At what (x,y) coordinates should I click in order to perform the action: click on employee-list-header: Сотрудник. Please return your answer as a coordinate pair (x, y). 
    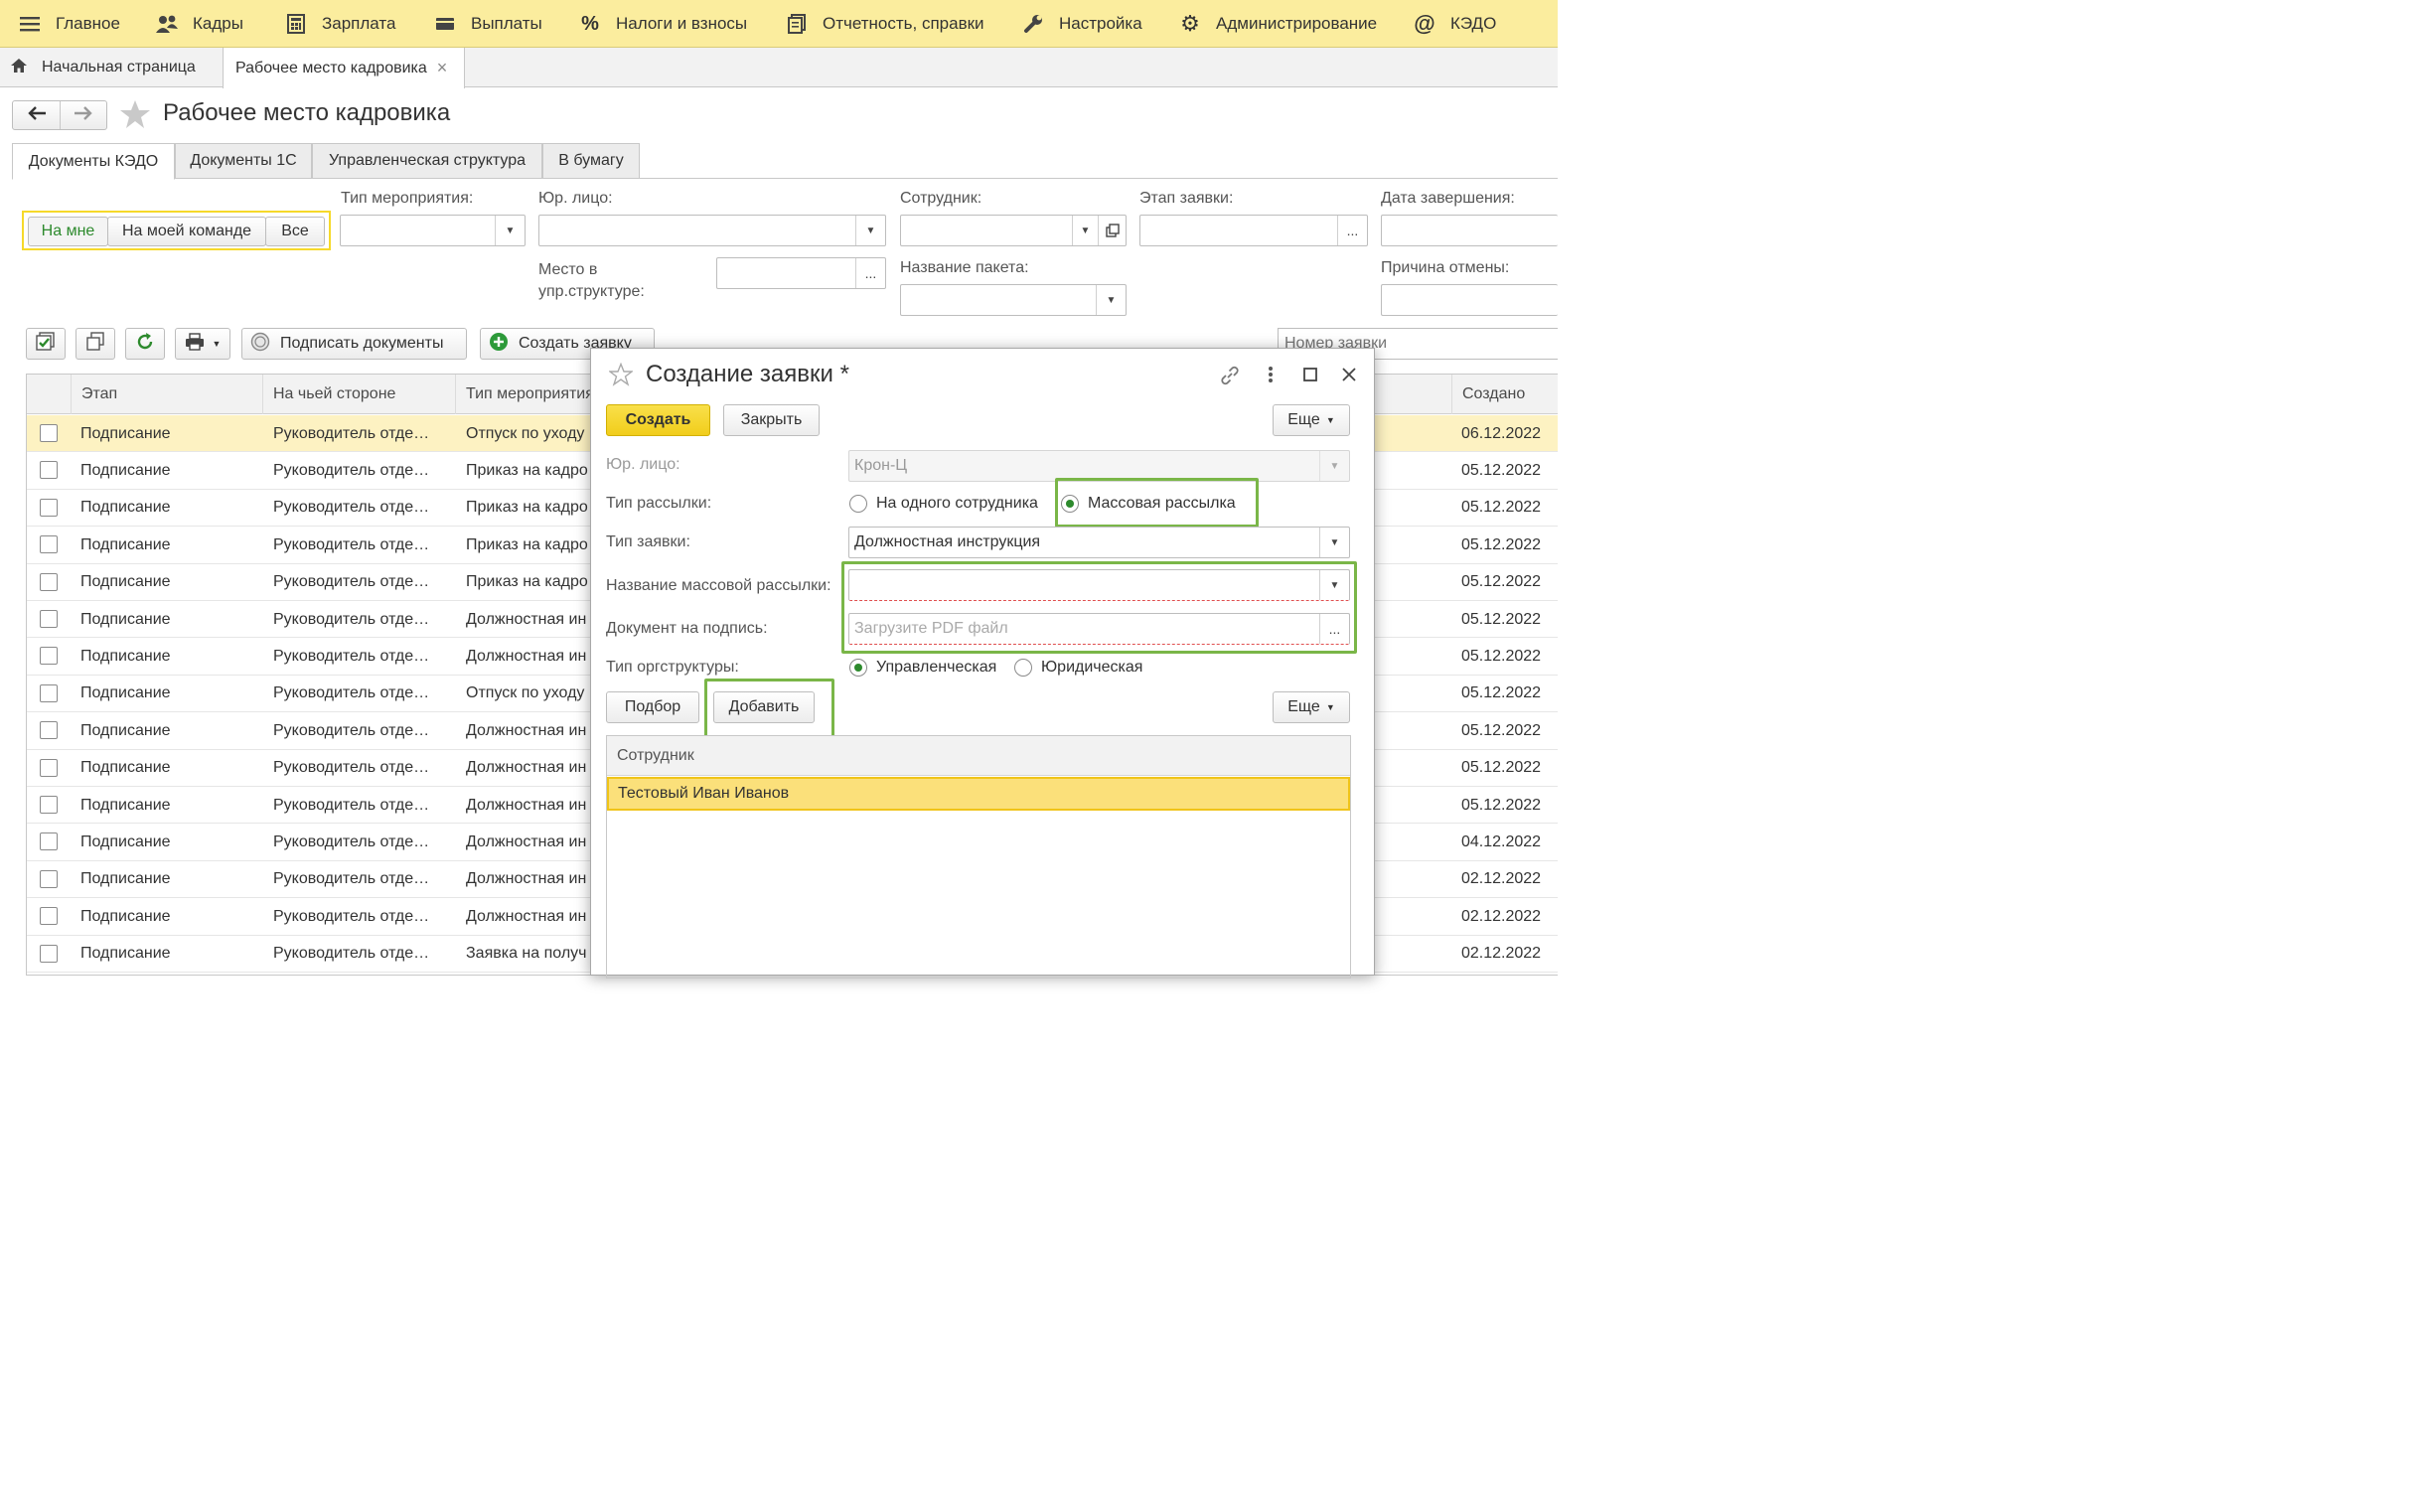
    Looking at the image, I should click on (978, 756).